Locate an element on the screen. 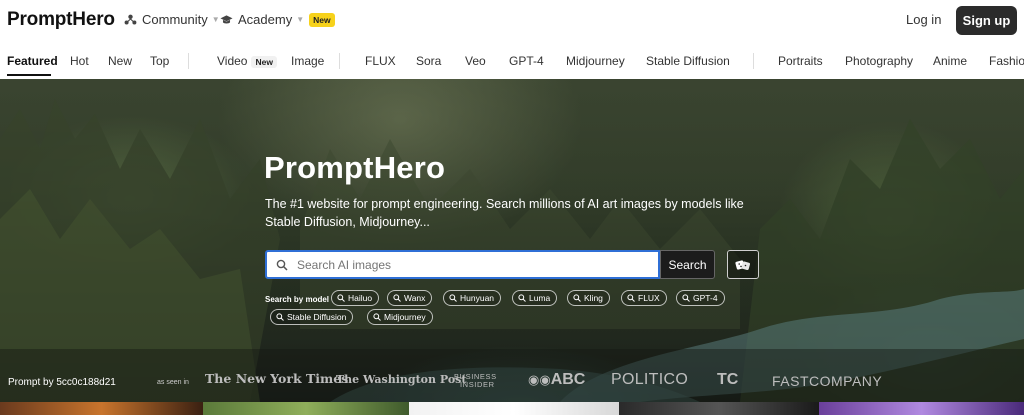  model-chip-hunyuan: Hunyuan is located at coordinates (472, 298).